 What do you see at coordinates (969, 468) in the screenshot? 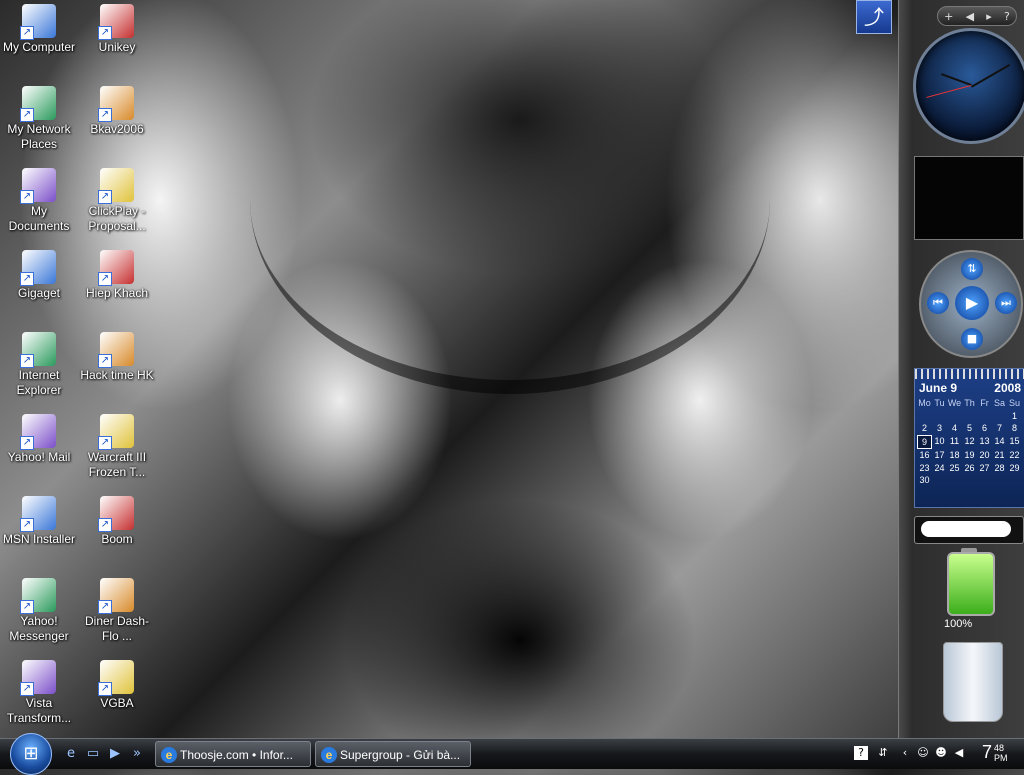
I see `calendar-day: 26` at bounding box center [969, 468].